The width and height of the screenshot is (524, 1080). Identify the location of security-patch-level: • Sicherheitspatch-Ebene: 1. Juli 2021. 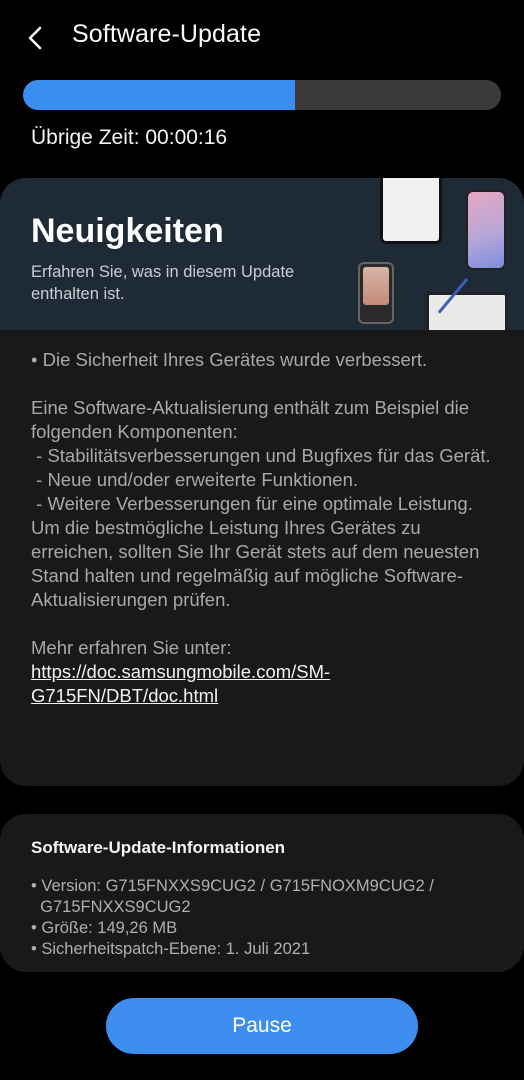
(171, 949).